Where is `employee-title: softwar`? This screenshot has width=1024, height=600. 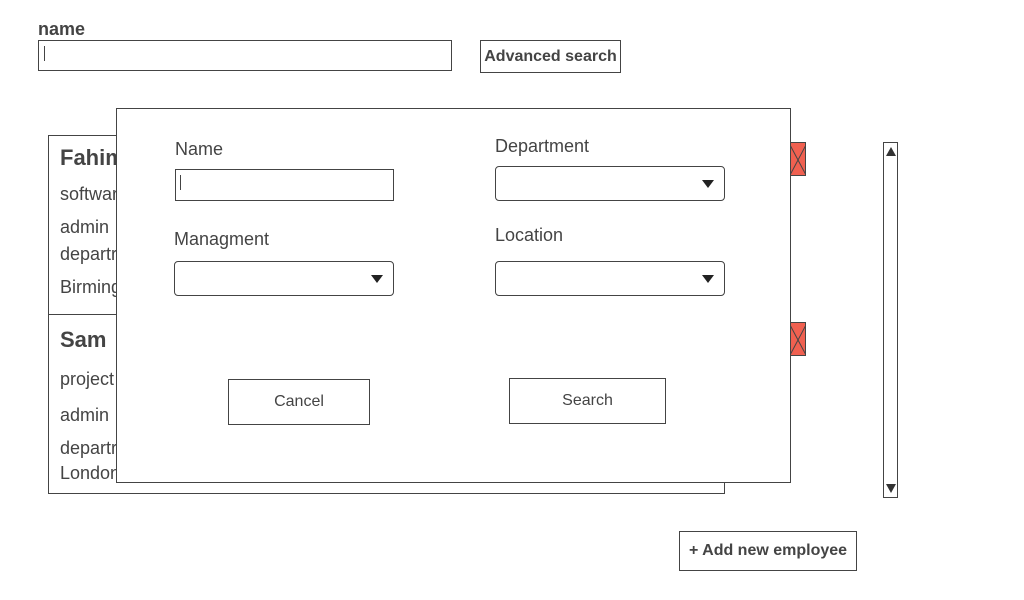 employee-title: softwar is located at coordinates (89, 194).